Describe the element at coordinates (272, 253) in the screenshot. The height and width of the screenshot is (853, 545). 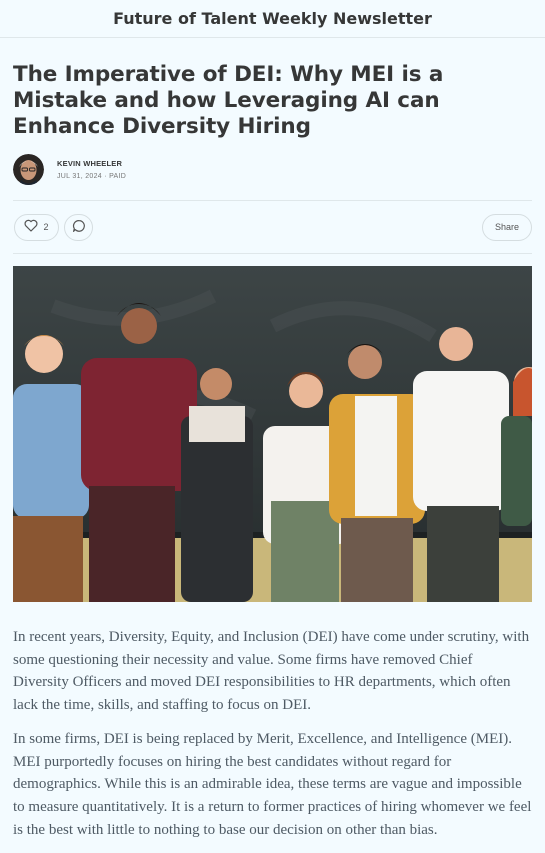
I see `divider` at that location.